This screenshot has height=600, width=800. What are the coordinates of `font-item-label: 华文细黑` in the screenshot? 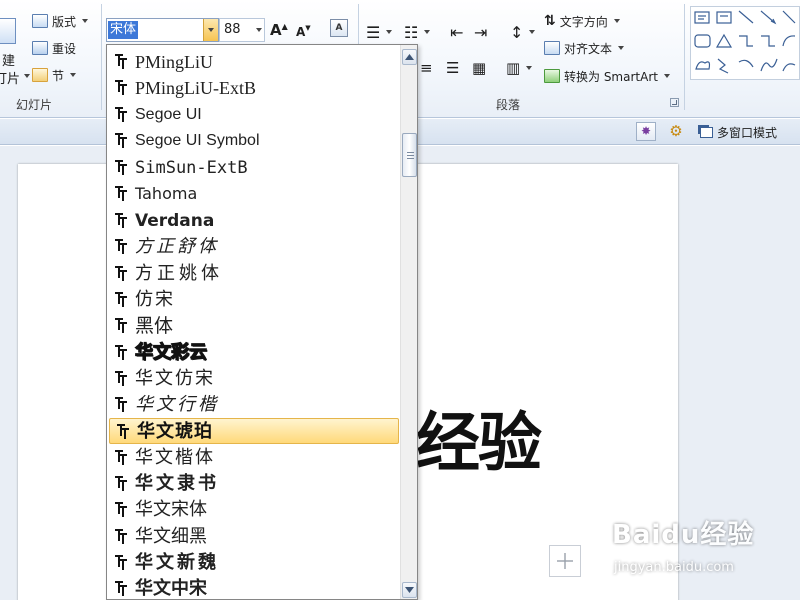 It's located at (171, 536).